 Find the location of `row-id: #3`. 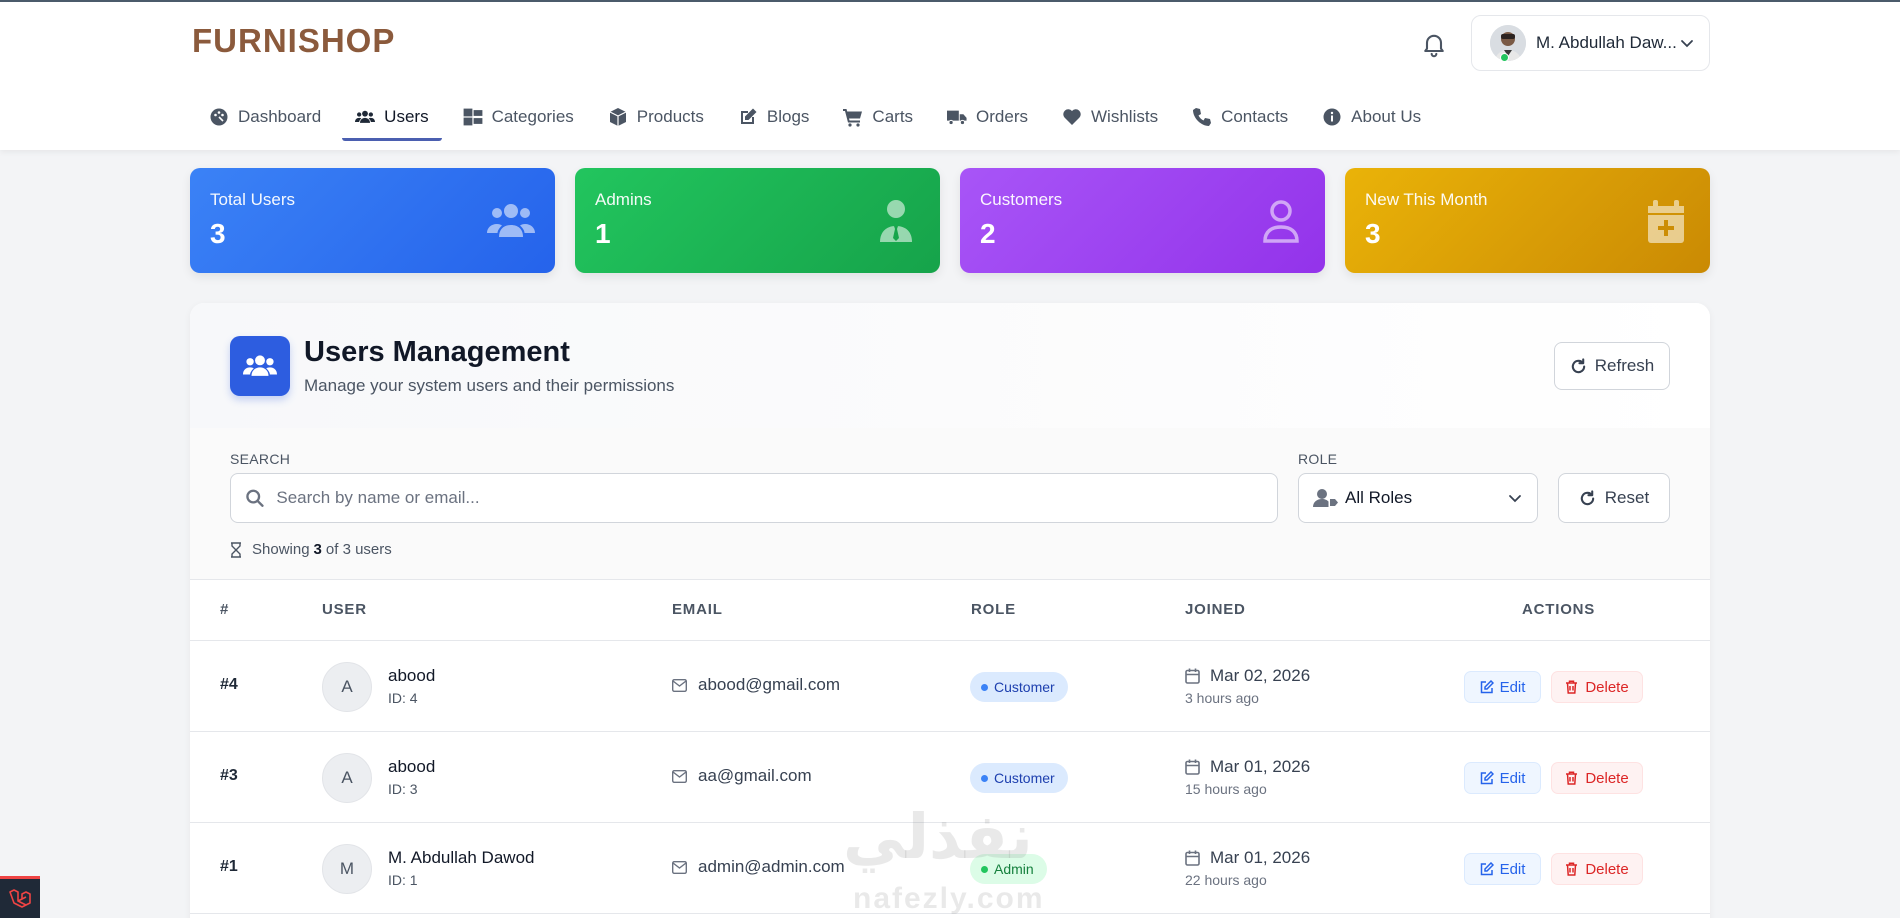

row-id: #3 is located at coordinates (229, 775).